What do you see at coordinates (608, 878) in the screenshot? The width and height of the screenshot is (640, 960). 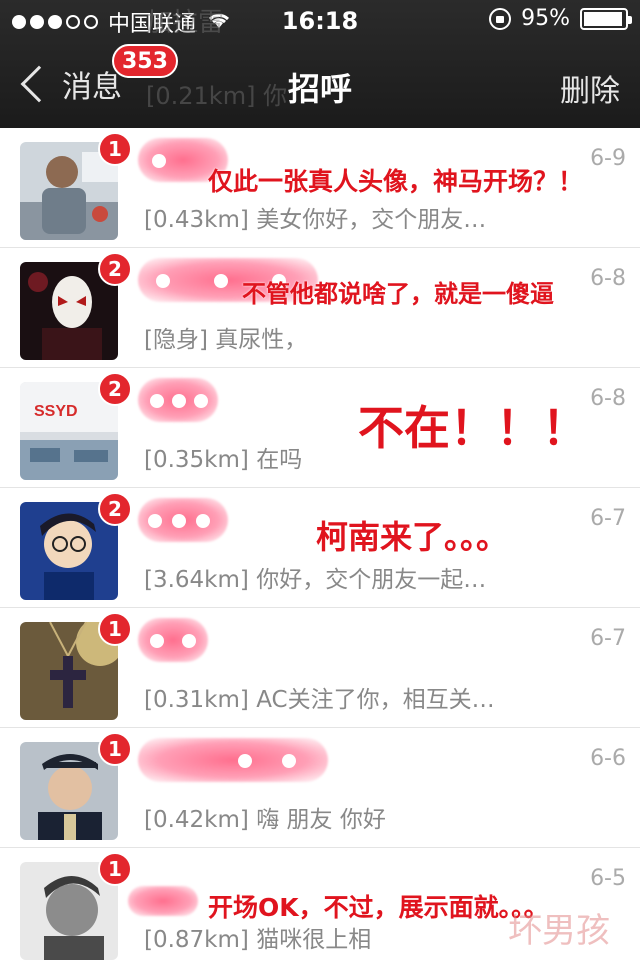 I see `date: 6-5` at bounding box center [608, 878].